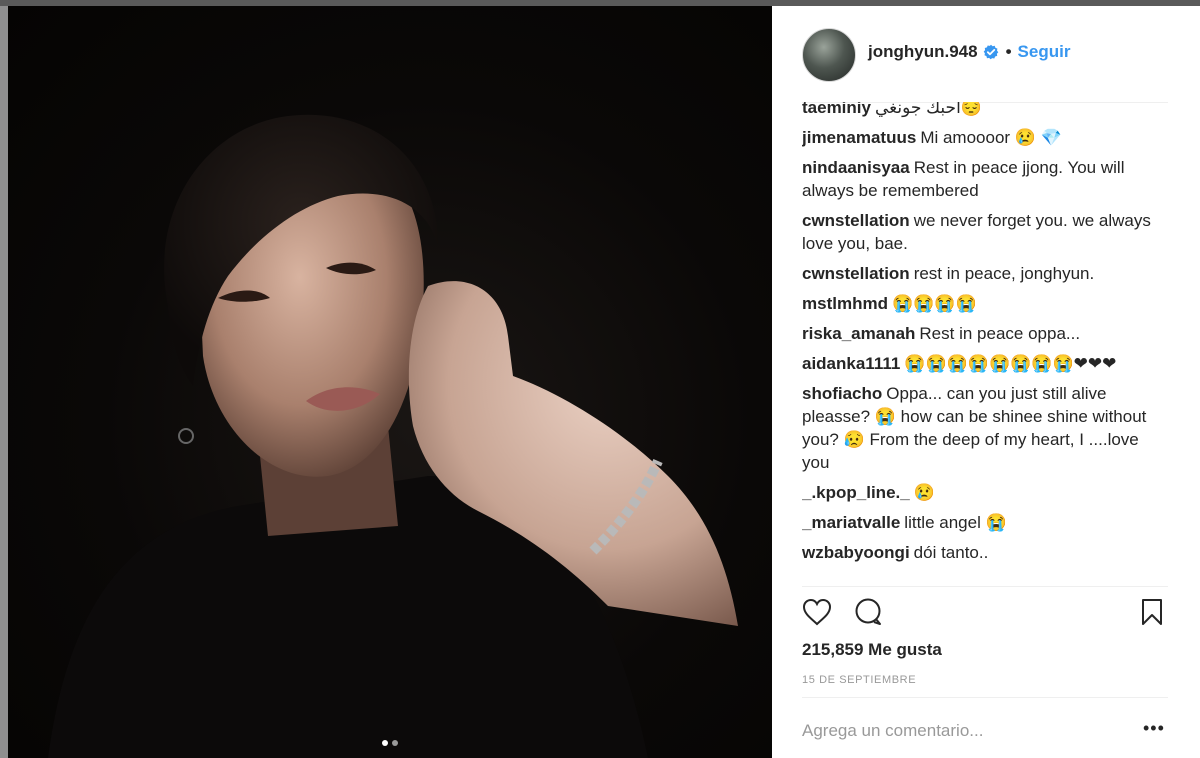 The image size is (1200, 758). I want to click on comment-username: shofiacho, so click(842, 393).